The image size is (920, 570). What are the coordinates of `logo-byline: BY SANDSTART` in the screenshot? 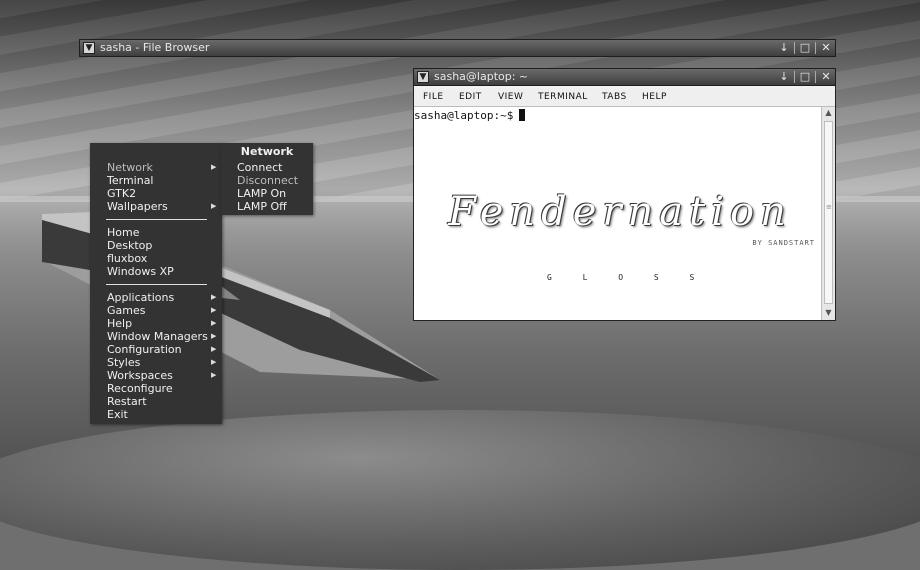 It's located at (783, 243).